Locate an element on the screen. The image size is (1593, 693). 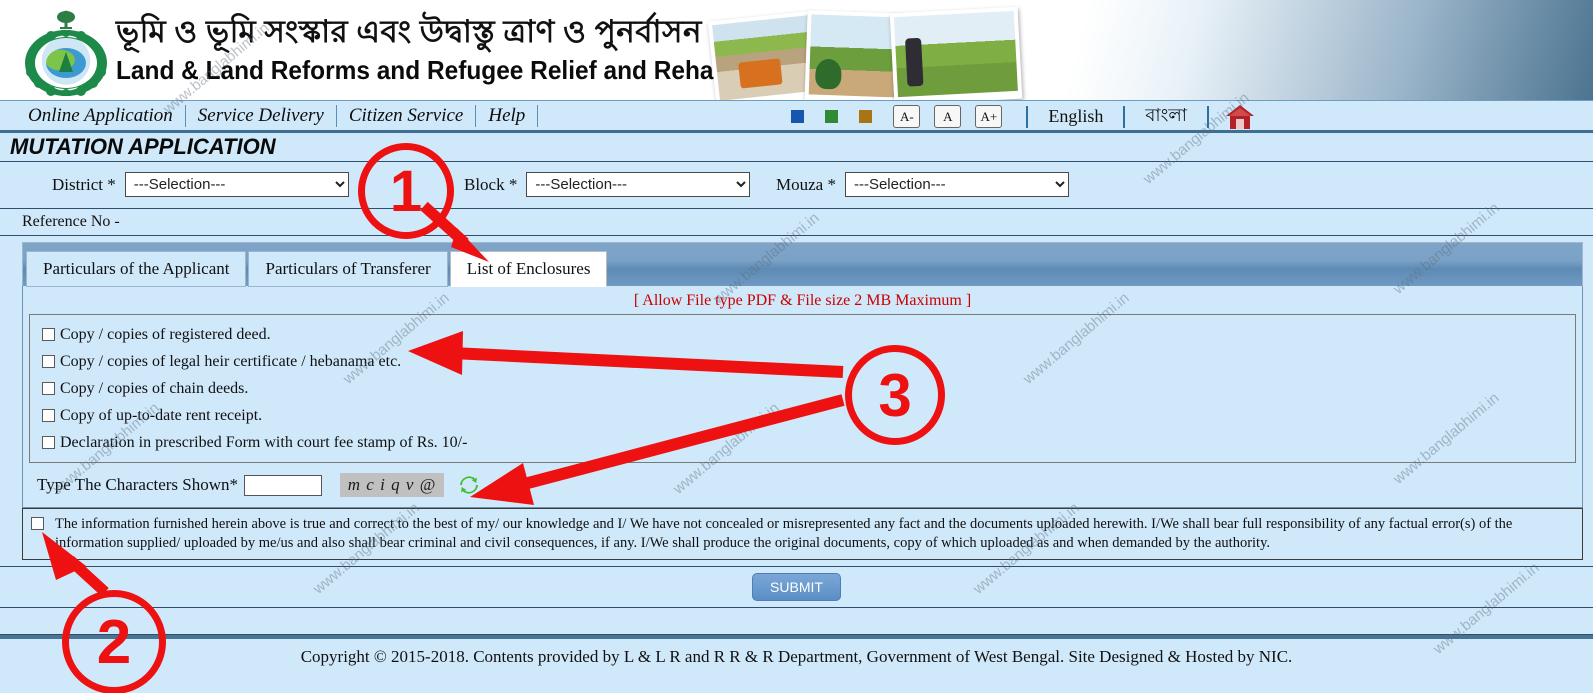
captcha-input is located at coordinates (283, 485).